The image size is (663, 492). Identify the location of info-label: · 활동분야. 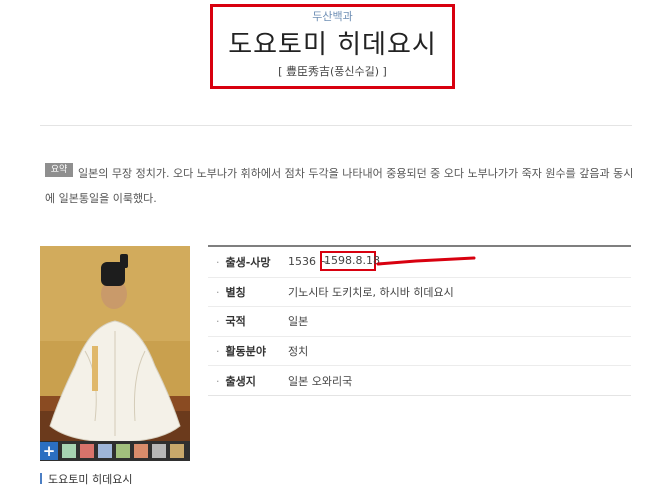
(241, 352).